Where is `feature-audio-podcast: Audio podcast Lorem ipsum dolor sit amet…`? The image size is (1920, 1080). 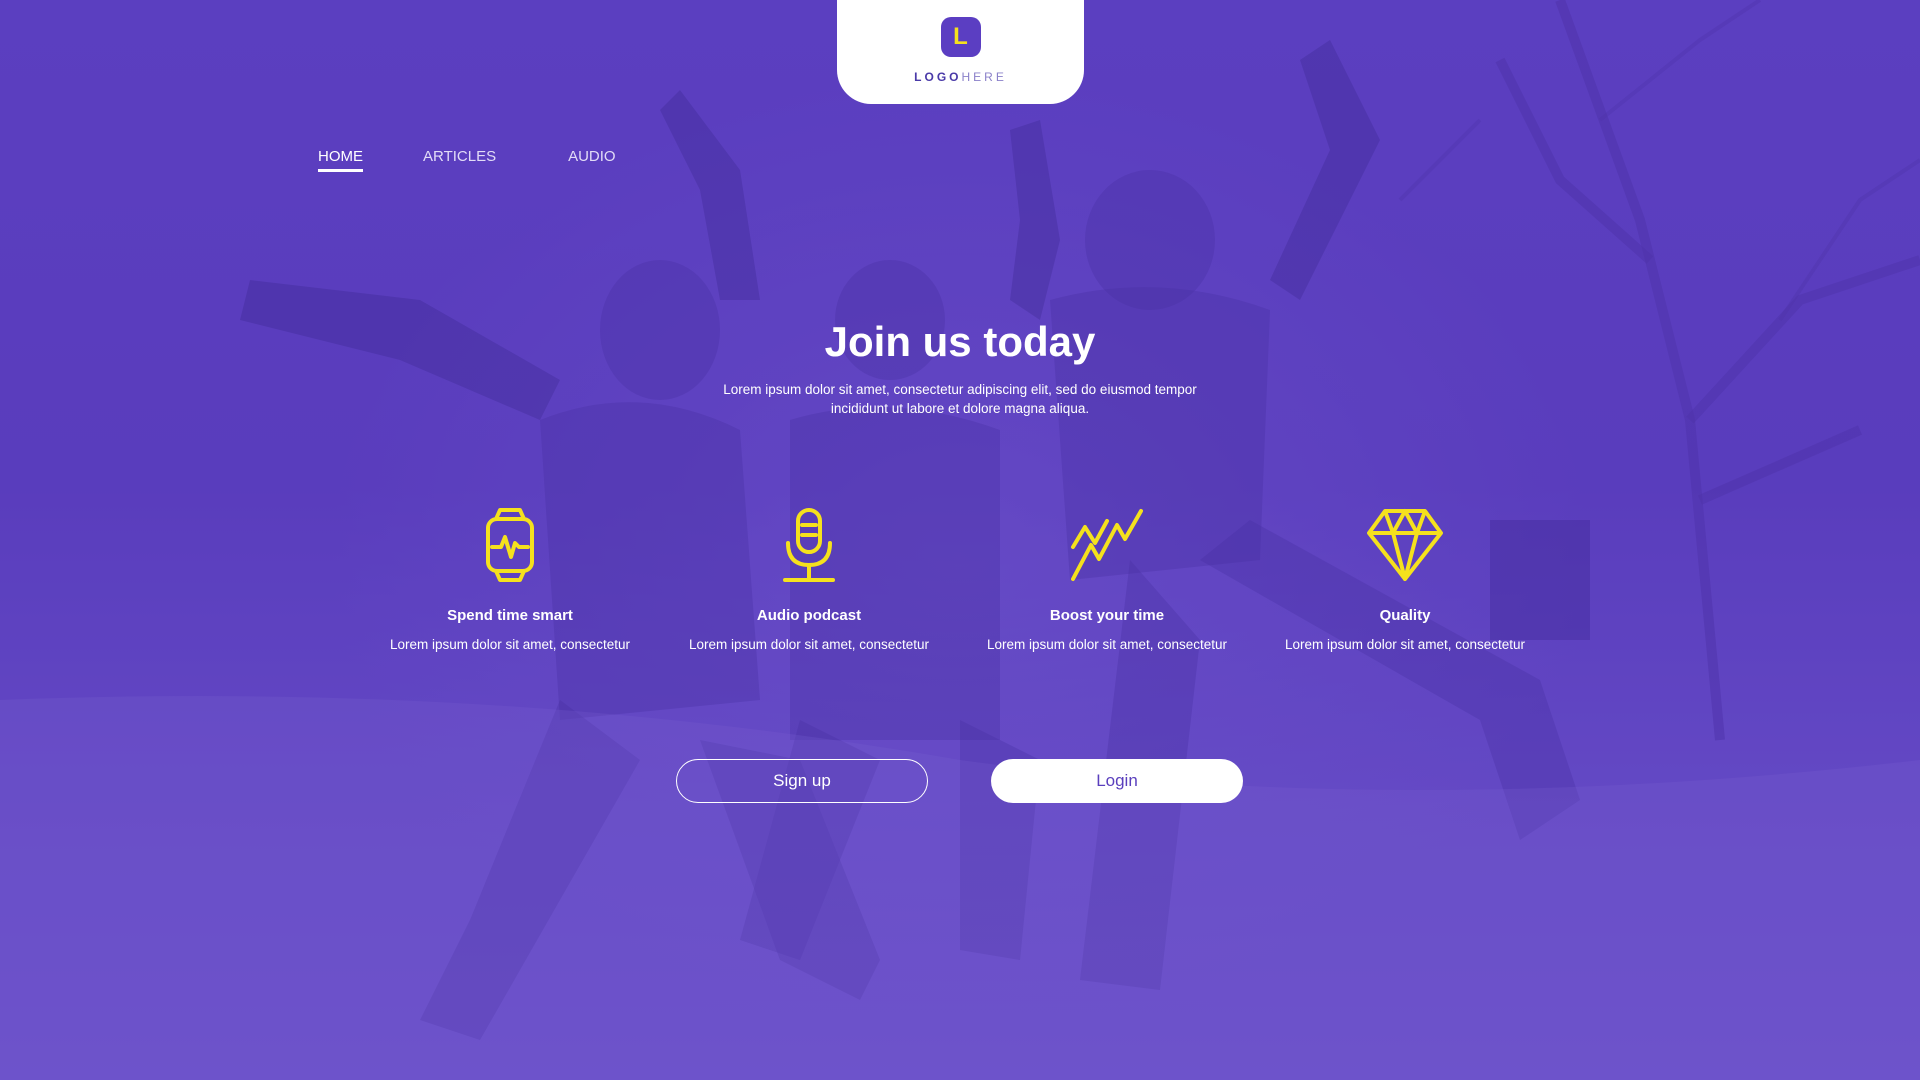 feature-audio-podcast: Audio podcast Lorem ipsum dolor sit amet… is located at coordinates (809, 578).